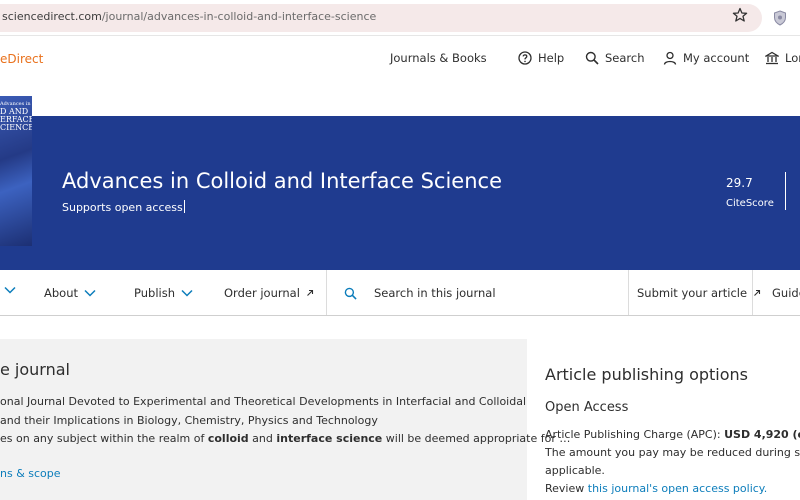 The image size is (800, 500). Describe the element at coordinates (780, 18) in the screenshot. I see `extension-shield-icon` at that location.